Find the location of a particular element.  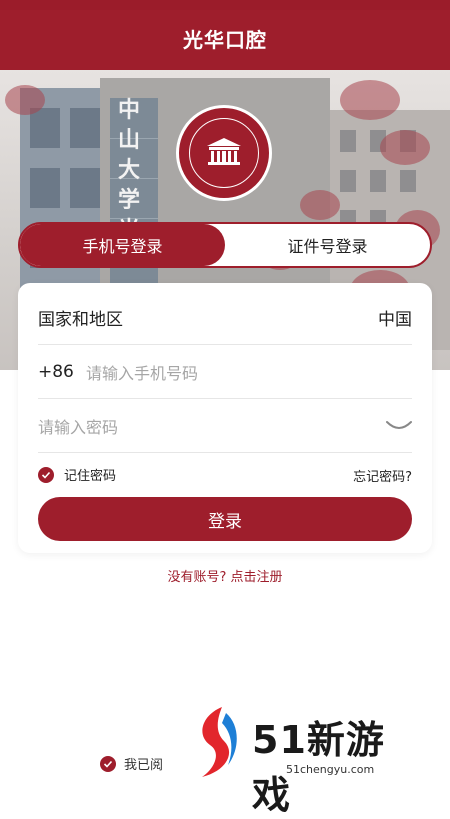

region-row: 国家和地区 中国 is located at coordinates (225, 318).